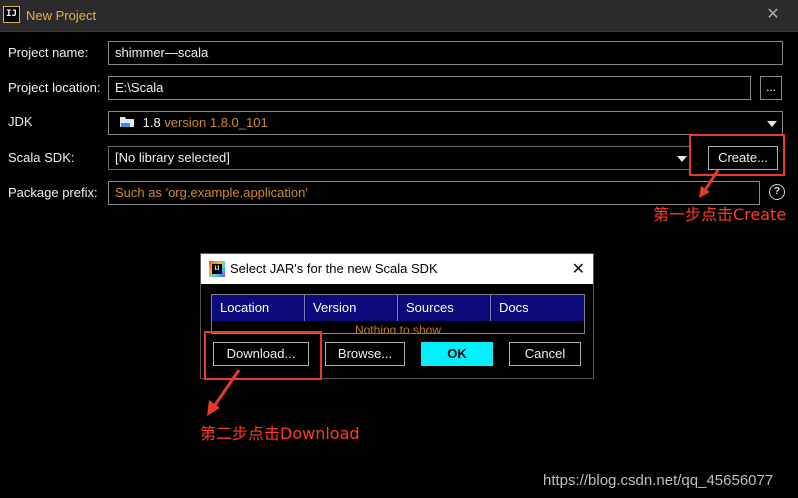  What do you see at coordinates (41, 157) in the screenshot?
I see `scala-sdk-label: Scala SDK:` at bounding box center [41, 157].